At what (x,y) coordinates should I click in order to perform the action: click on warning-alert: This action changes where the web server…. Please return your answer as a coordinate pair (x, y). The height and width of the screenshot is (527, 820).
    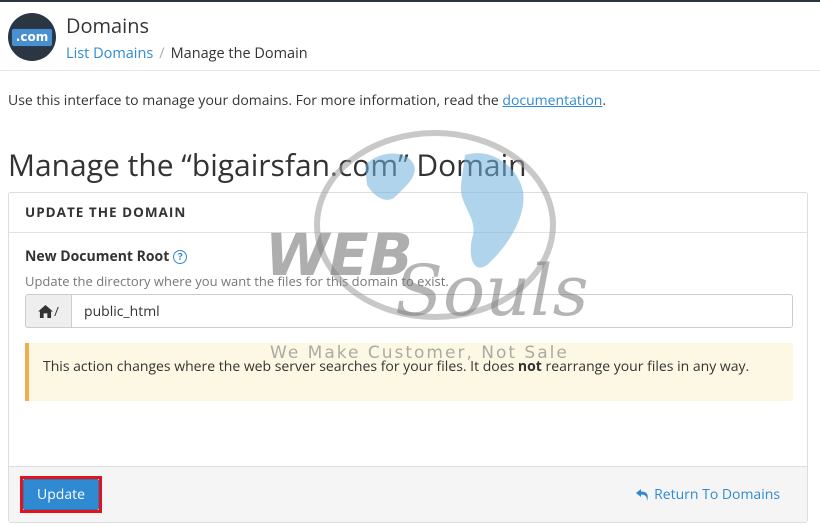
    Looking at the image, I should click on (409, 372).